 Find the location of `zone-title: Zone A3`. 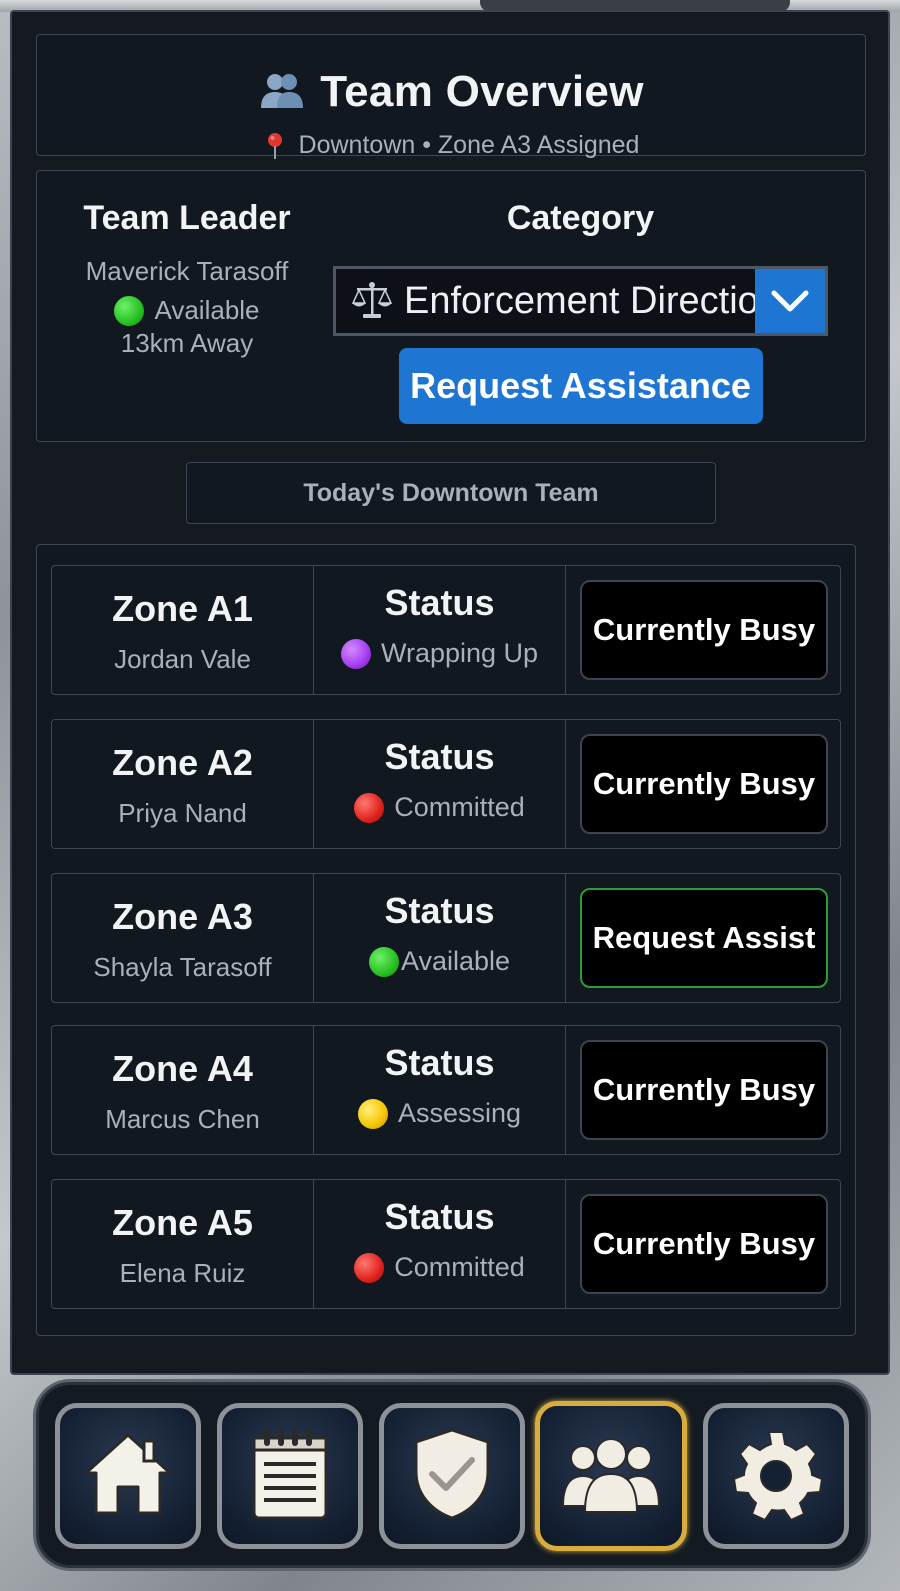

zone-title: Zone A3 is located at coordinates (182, 916).